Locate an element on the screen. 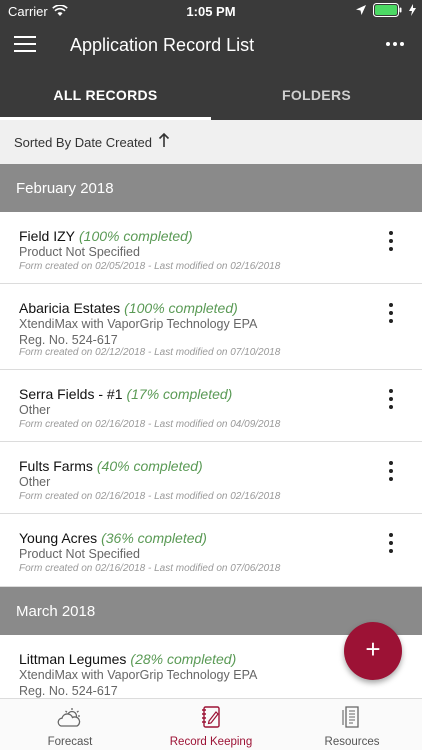 The image size is (422, 750). sort-arrow-up-icon is located at coordinates (164, 140).